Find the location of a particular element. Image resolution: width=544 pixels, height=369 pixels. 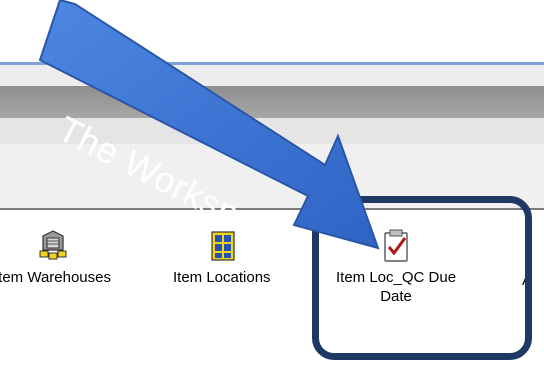

workspace-item-label: Item Warehouses is located at coordinates (55, 277).